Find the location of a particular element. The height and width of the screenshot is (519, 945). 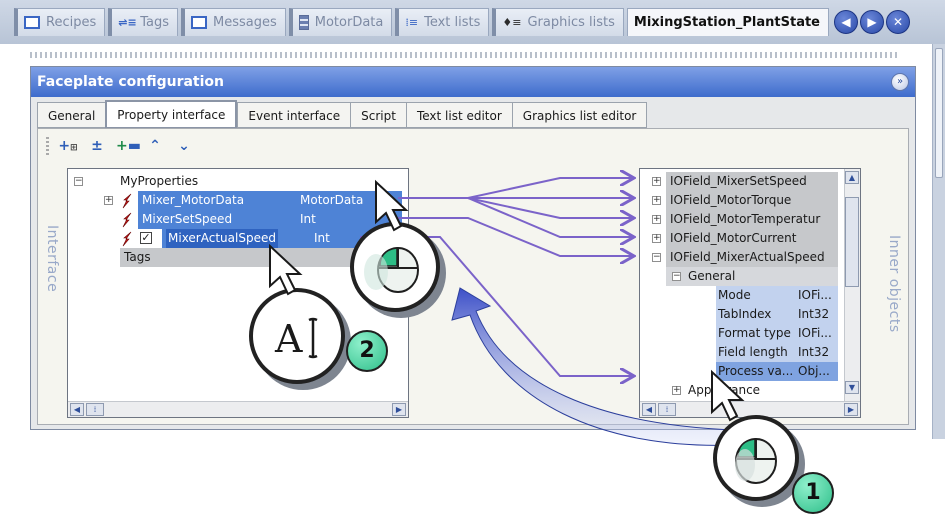

property-type: Int32 is located at coordinates (814, 352).